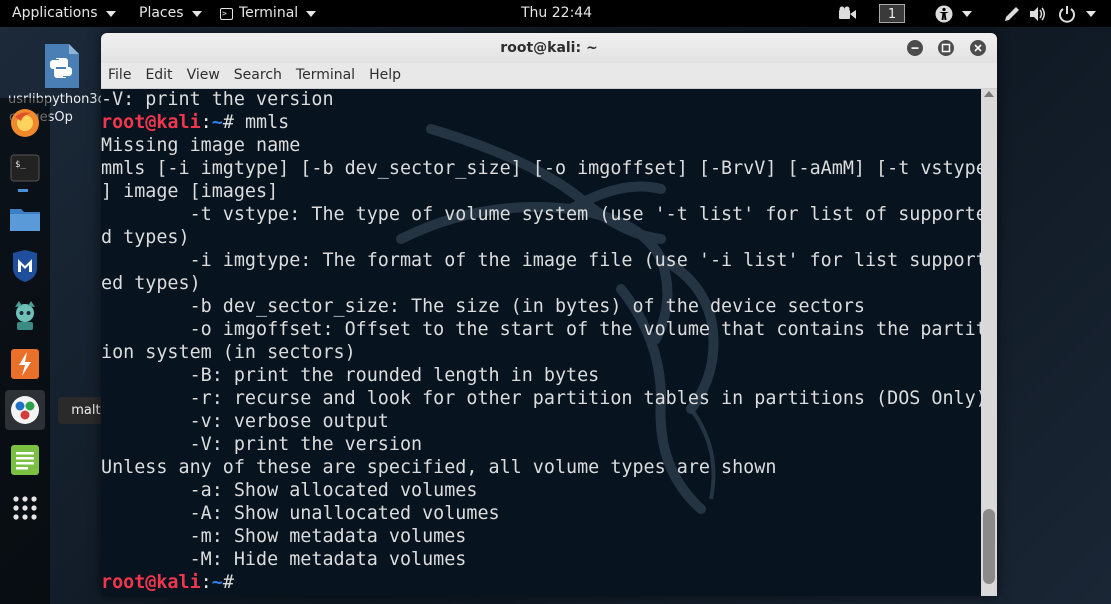  What do you see at coordinates (145, 237) in the screenshot?
I see `output-line: d types)` at bounding box center [145, 237].